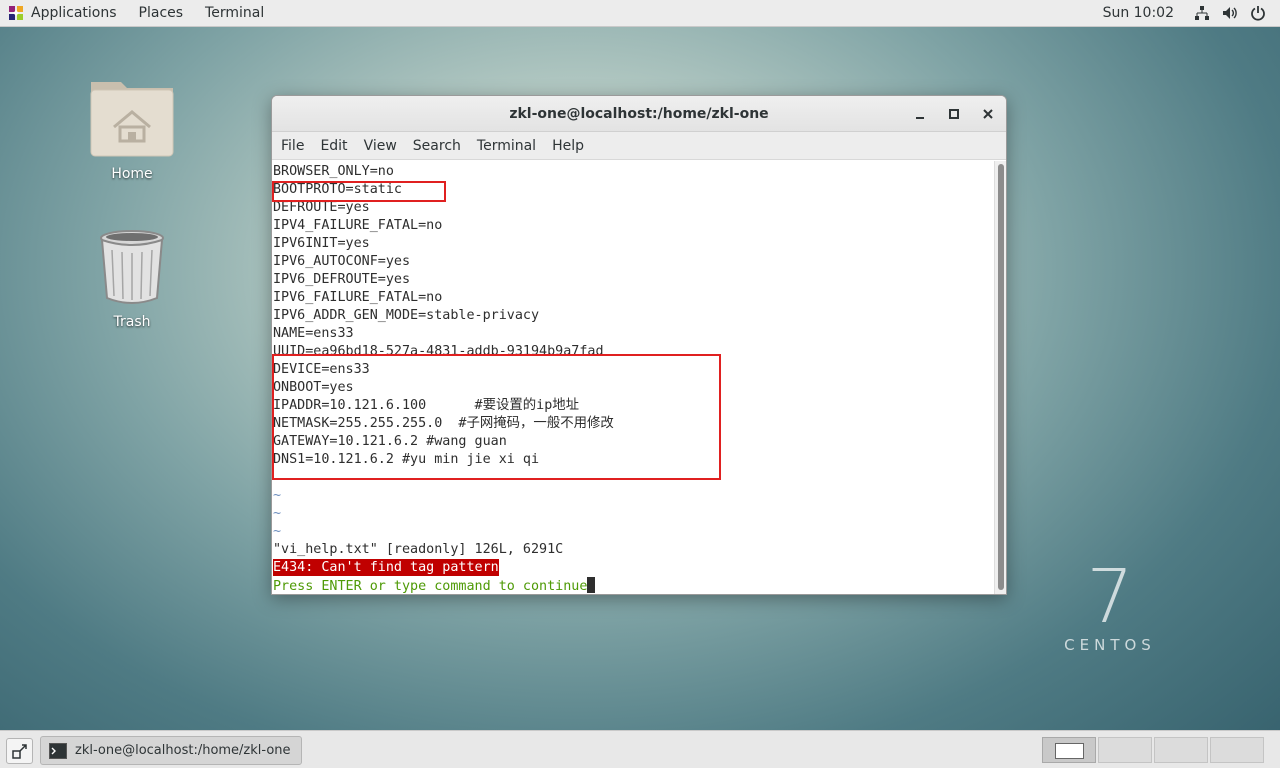 The height and width of the screenshot is (768, 1280). I want to click on terminal-app-menu: Terminal, so click(234, 13).